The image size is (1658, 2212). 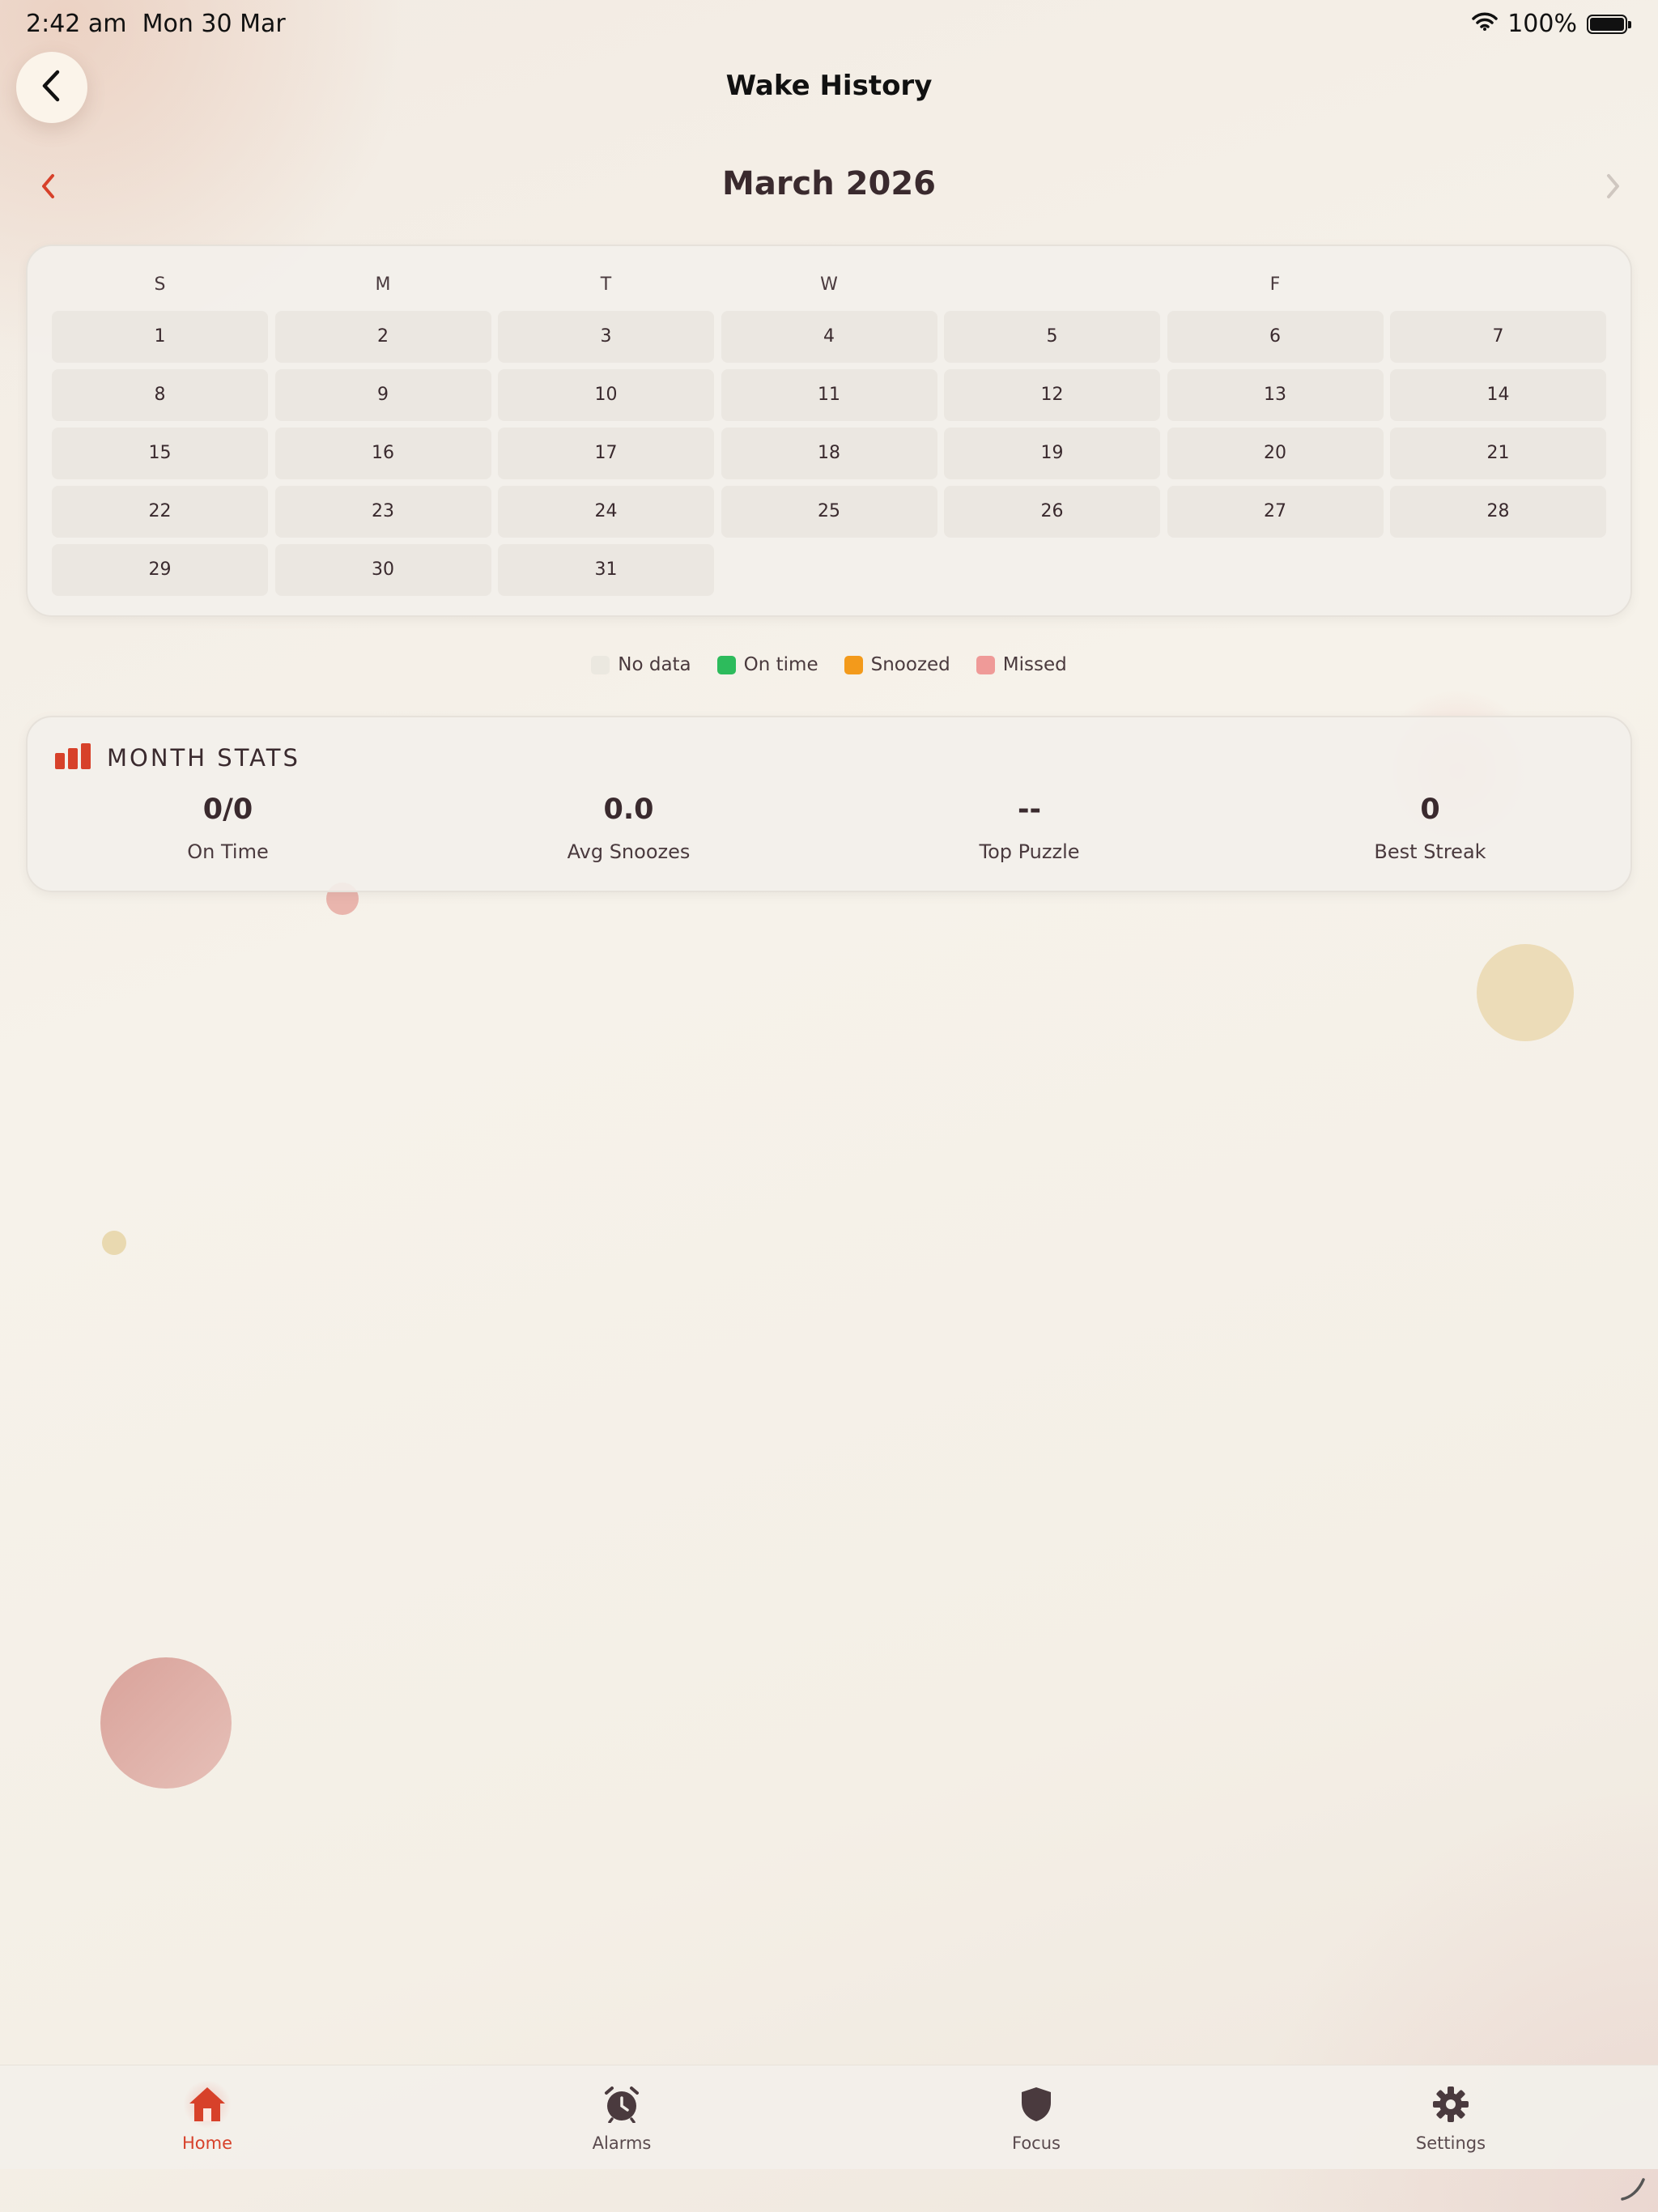 What do you see at coordinates (207, 2104) in the screenshot?
I see `home-icon` at bounding box center [207, 2104].